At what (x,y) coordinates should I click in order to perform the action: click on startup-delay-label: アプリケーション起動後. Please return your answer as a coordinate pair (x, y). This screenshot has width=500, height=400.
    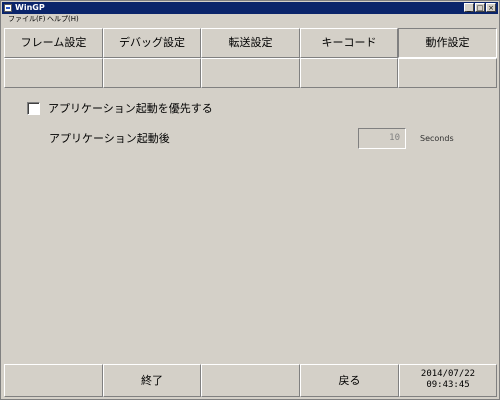
    Looking at the image, I should click on (109, 138).